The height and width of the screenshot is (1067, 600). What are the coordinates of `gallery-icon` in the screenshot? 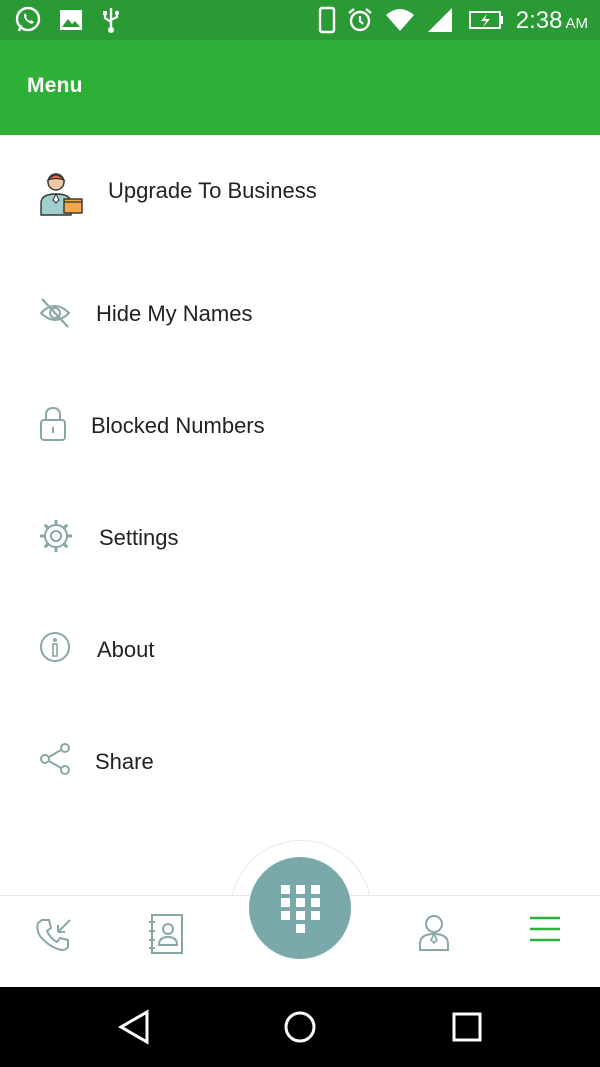 It's located at (71, 22).